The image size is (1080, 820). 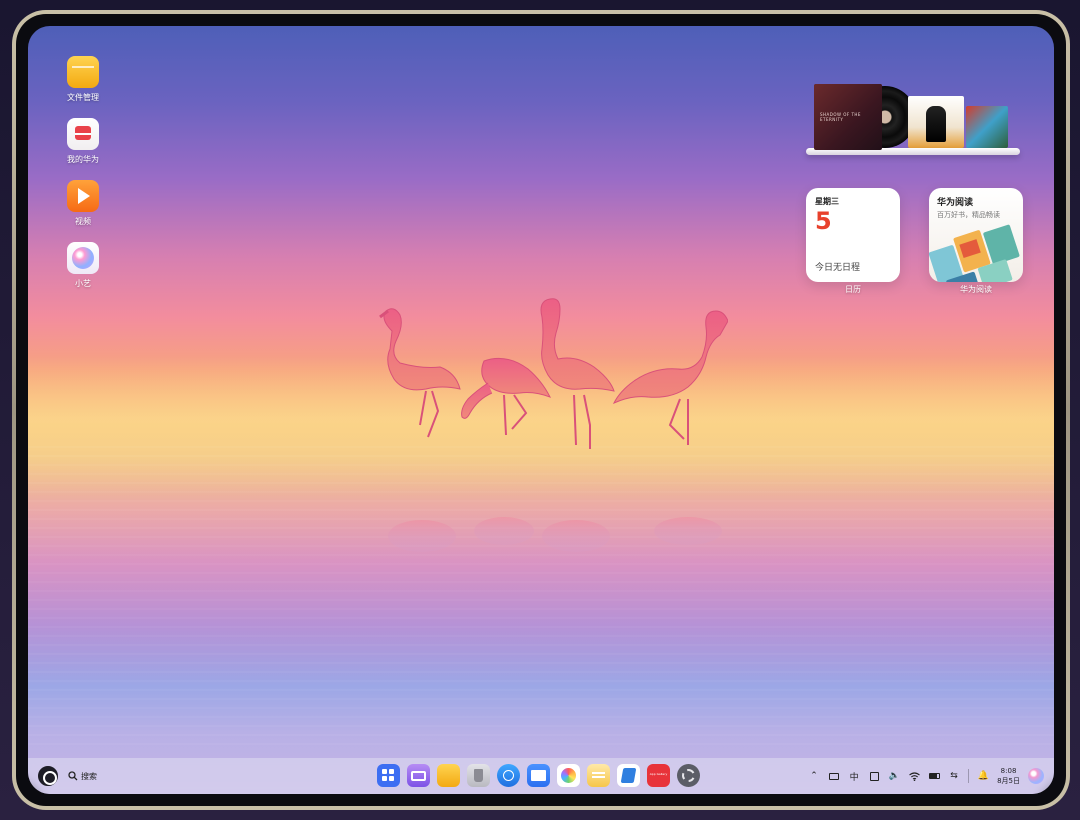 I want to click on reader-title: 华为阅读, so click(x=955, y=203).